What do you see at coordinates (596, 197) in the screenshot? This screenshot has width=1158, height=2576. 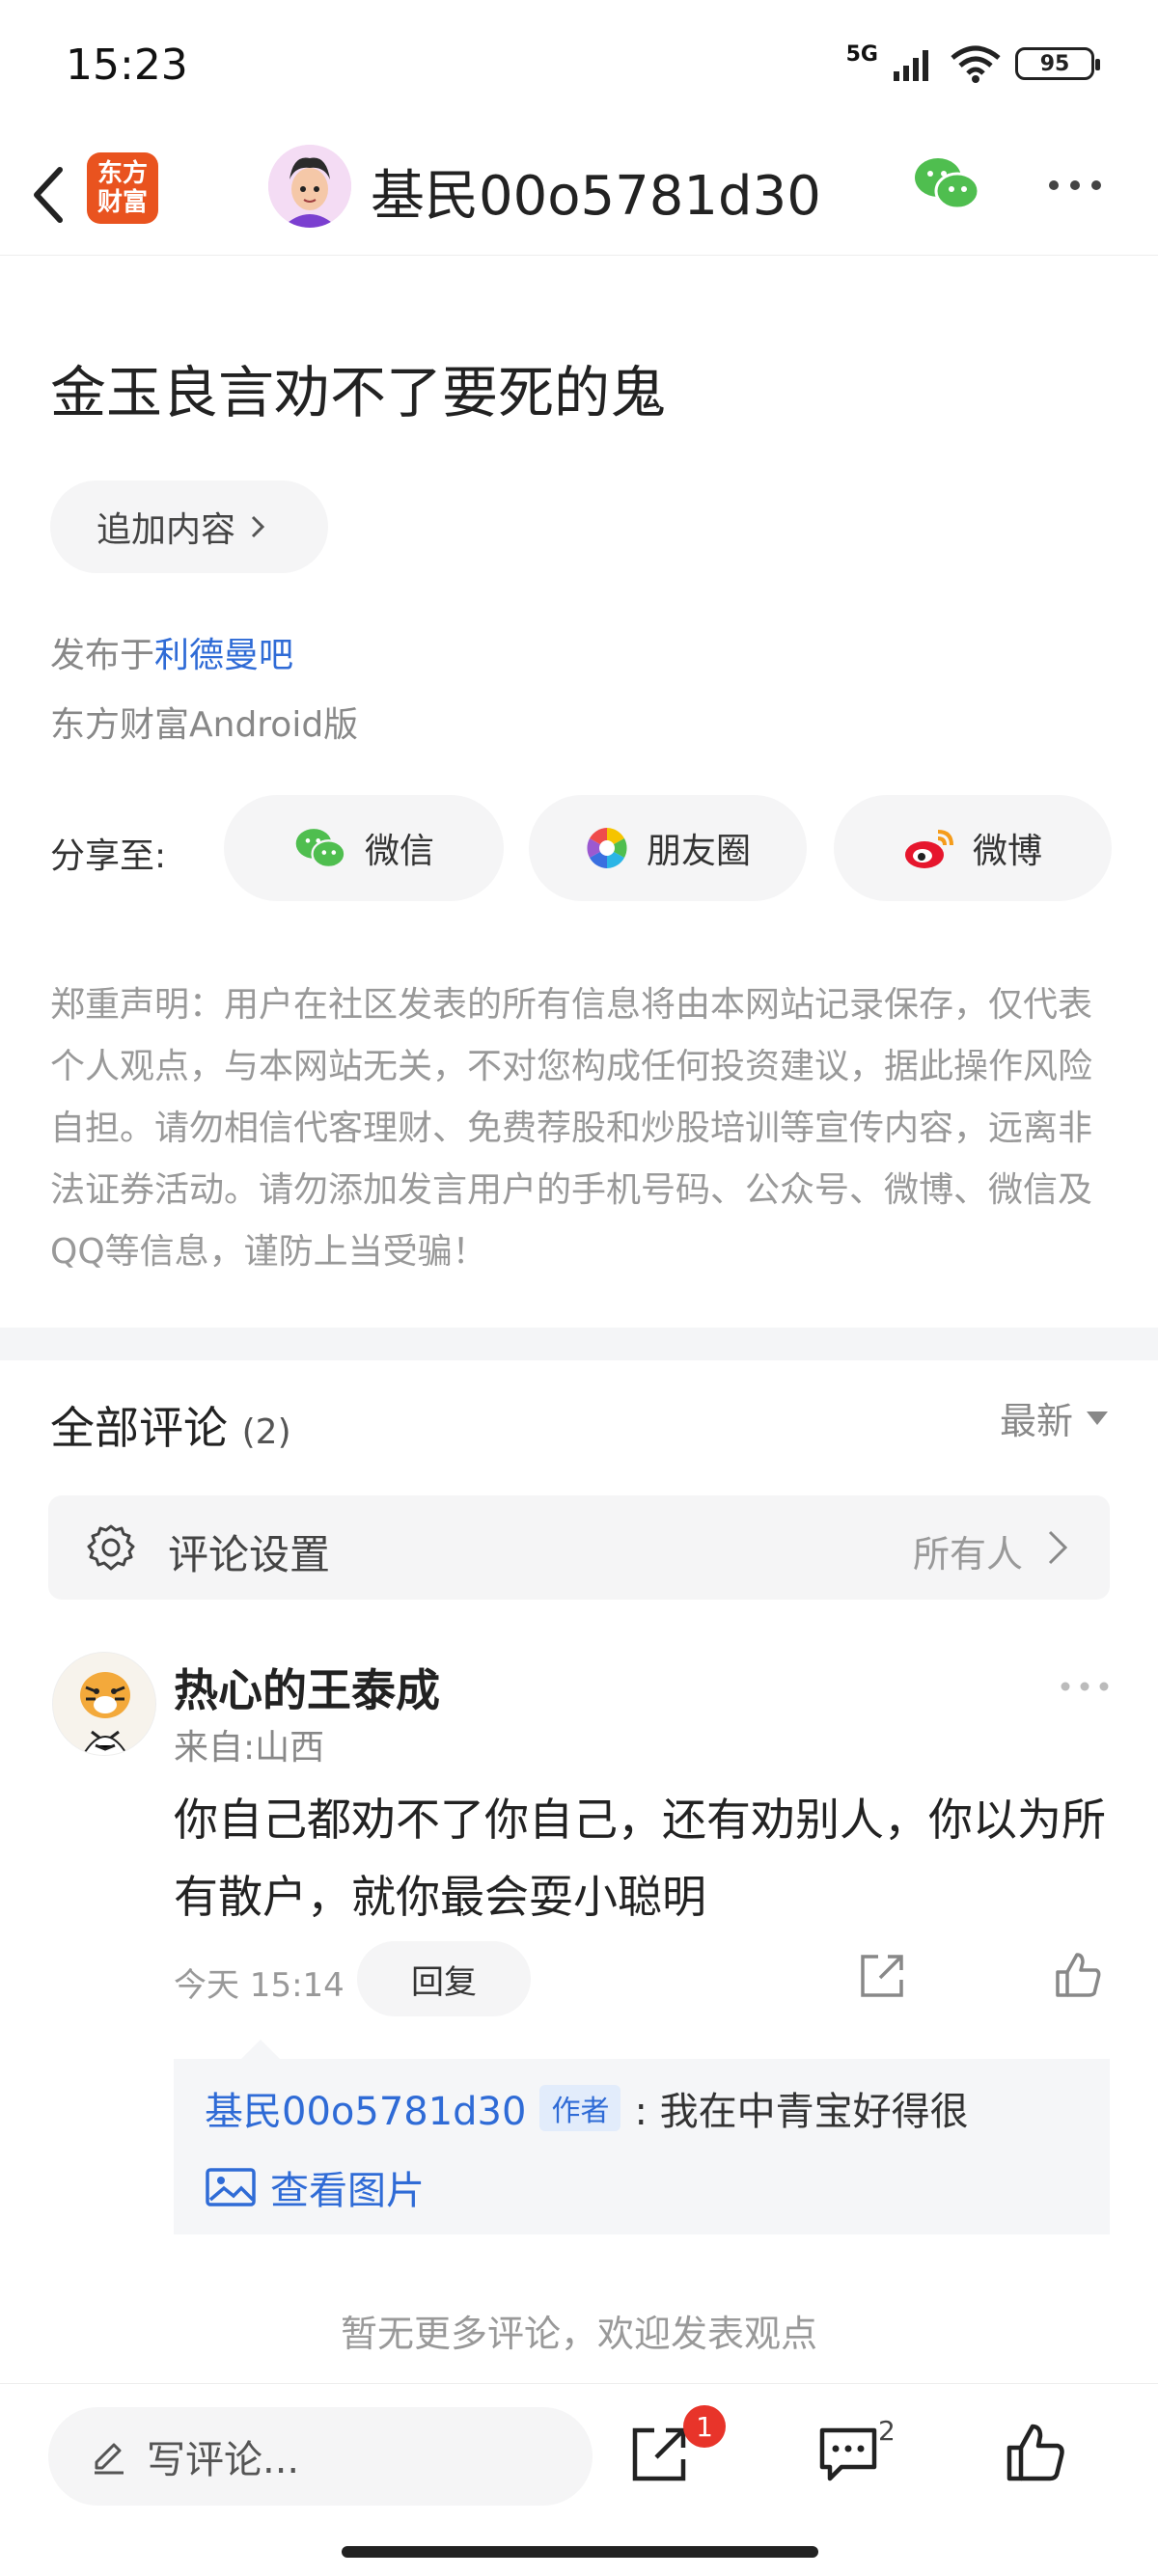 I see `nav-title: 基民00o5781d30` at bounding box center [596, 197].